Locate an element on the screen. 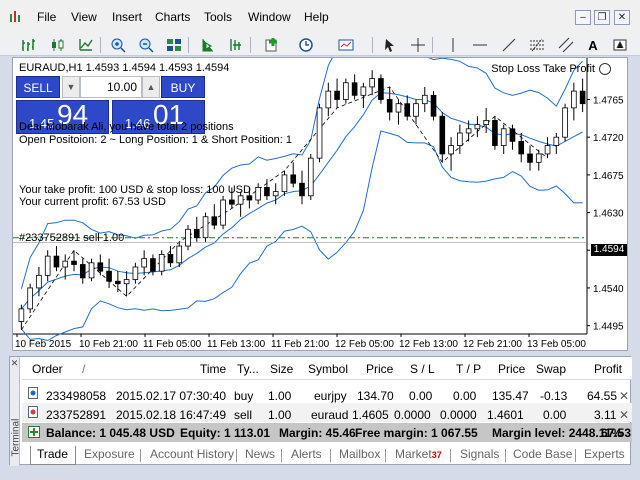  balance-expand-icon is located at coordinates (34, 432).